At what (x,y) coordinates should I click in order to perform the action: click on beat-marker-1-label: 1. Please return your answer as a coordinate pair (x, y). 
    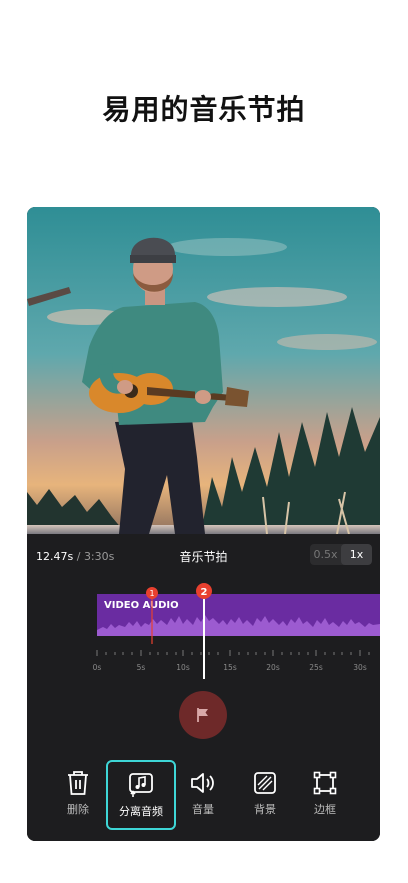
    Looking at the image, I should click on (151, 593).